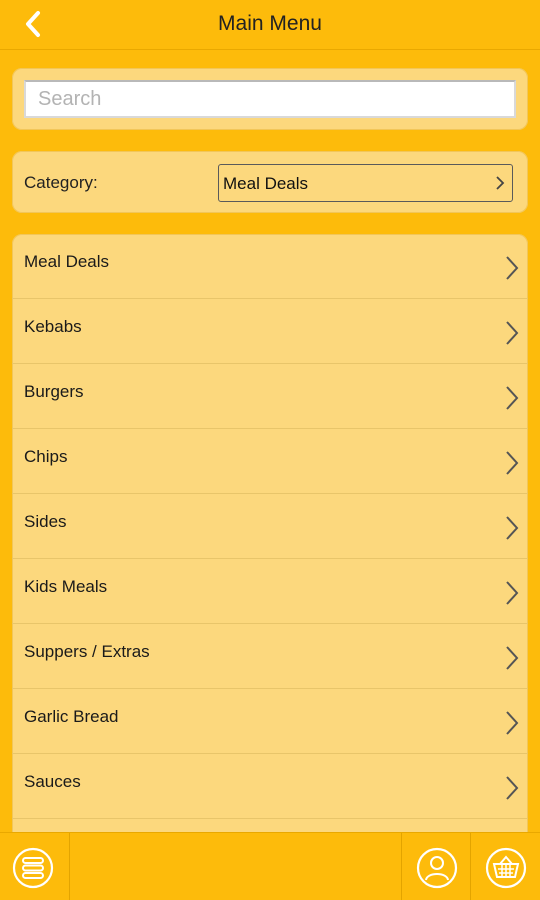 Image resolution: width=540 pixels, height=900 pixels. What do you see at coordinates (46, 456) in the screenshot?
I see `list-item-label: Chips` at bounding box center [46, 456].